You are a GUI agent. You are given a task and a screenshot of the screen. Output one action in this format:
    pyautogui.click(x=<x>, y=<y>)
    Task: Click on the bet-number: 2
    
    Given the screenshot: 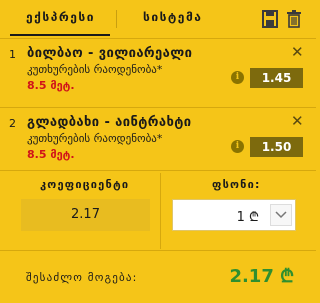 What is the action you would take?
    pyautogui.click(x=12, y=123)
    